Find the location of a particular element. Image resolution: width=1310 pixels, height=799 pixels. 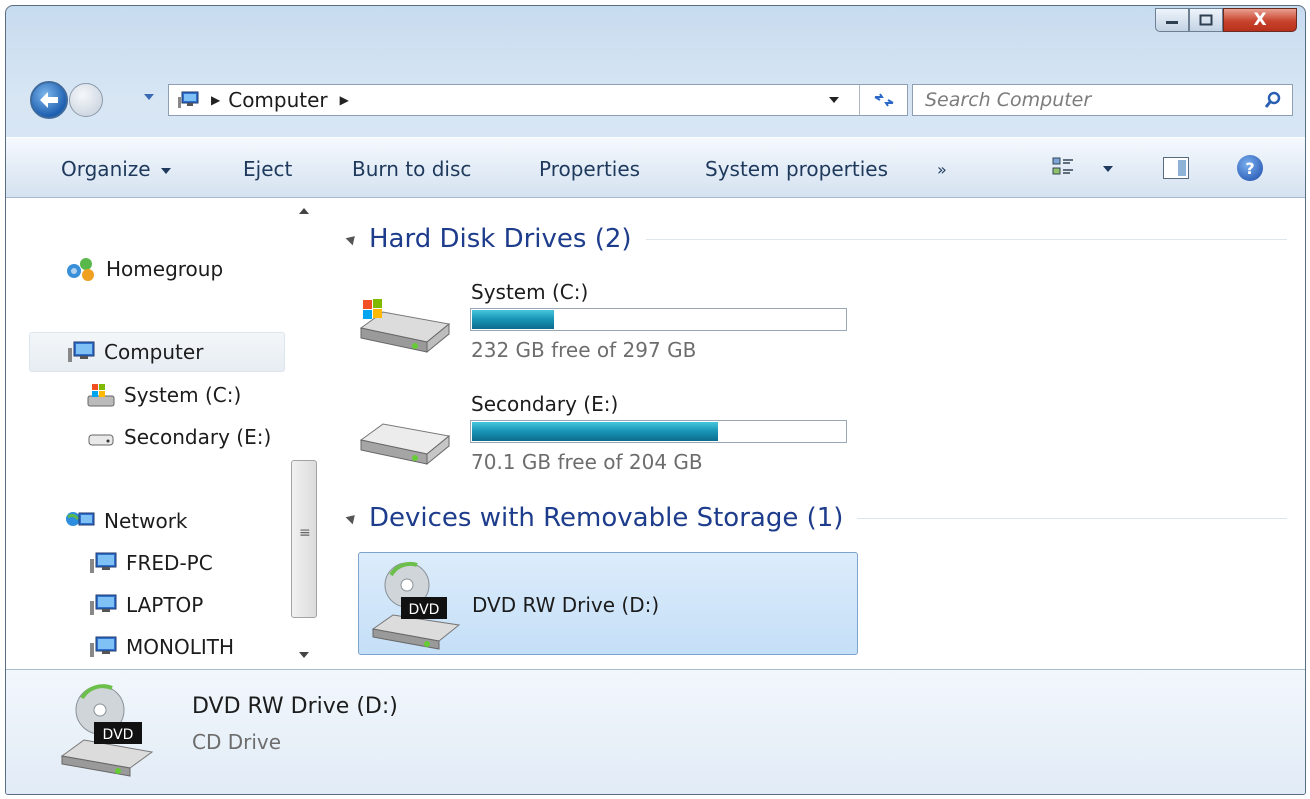

minimize-button is located at coordinates (1172, 20).